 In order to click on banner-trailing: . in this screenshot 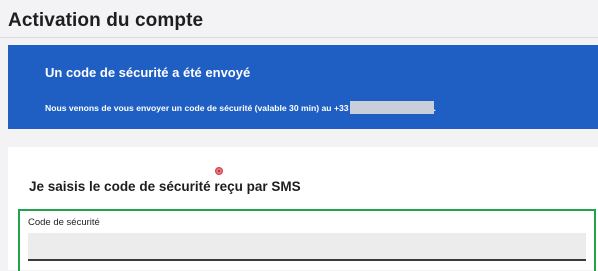, I will do `click(434, 108)`.